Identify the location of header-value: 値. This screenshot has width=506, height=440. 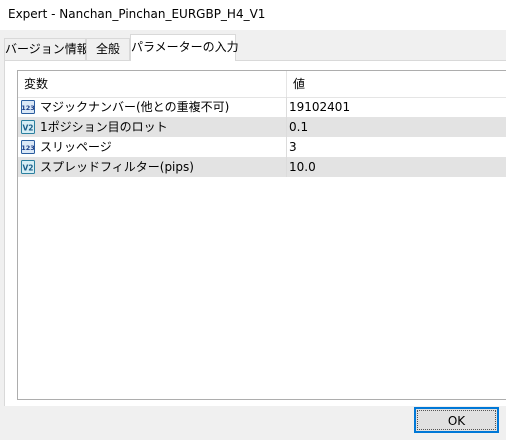
(396, 84).